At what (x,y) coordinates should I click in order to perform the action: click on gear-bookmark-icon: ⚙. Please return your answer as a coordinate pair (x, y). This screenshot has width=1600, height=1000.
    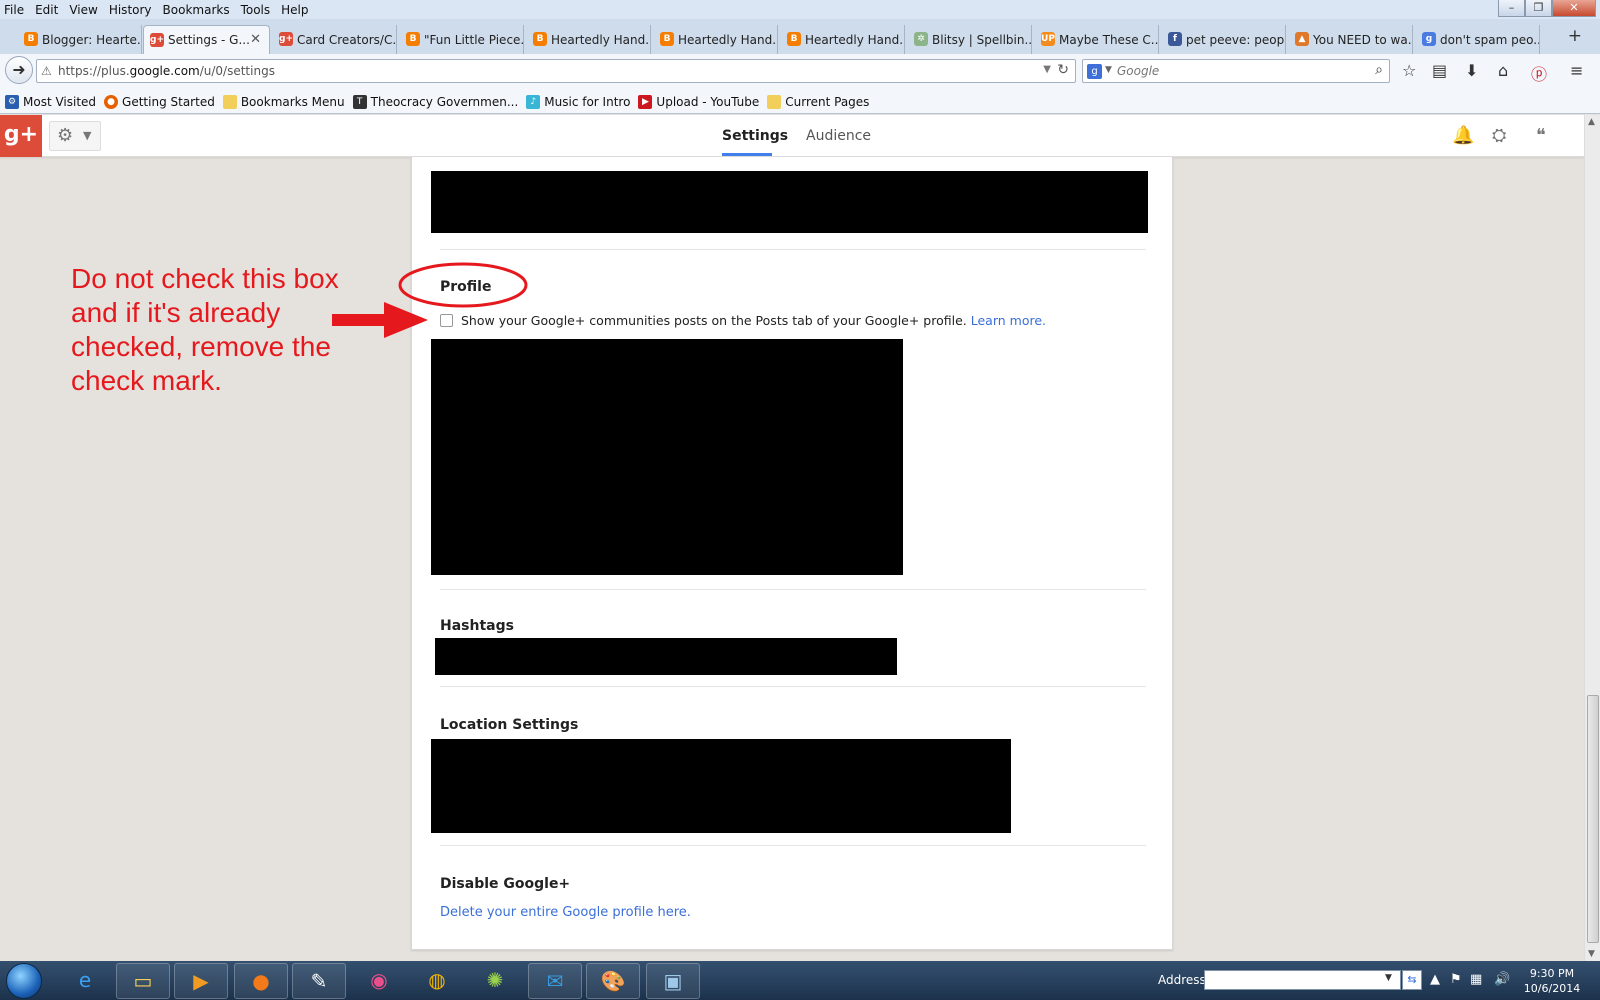
    Looking at the image, I should click on (12, 101).